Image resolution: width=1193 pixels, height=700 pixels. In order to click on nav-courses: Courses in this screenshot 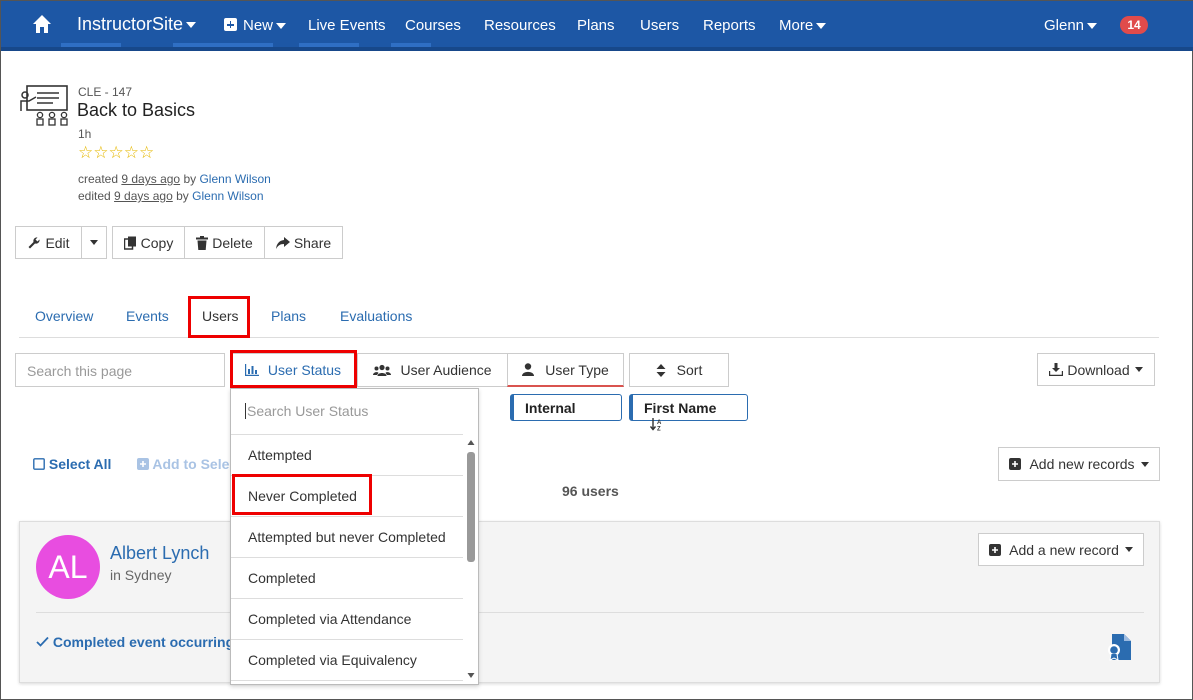, I will do `click(433, 25)`.